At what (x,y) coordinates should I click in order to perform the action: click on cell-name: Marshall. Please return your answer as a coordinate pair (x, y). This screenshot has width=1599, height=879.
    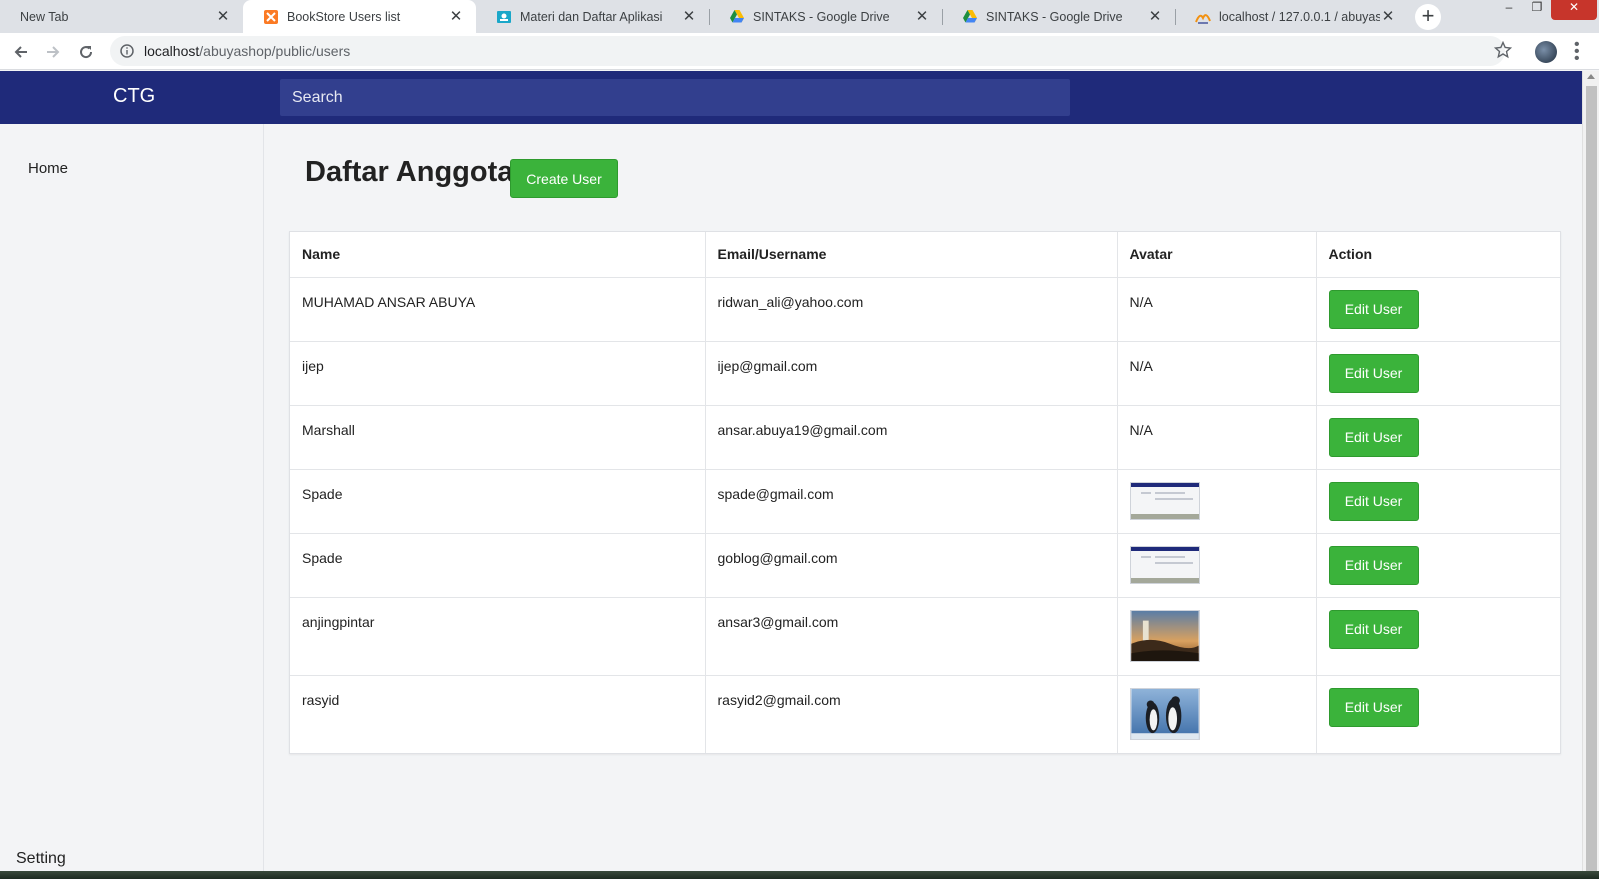
    Looking at the image, I should click on (498, 436).